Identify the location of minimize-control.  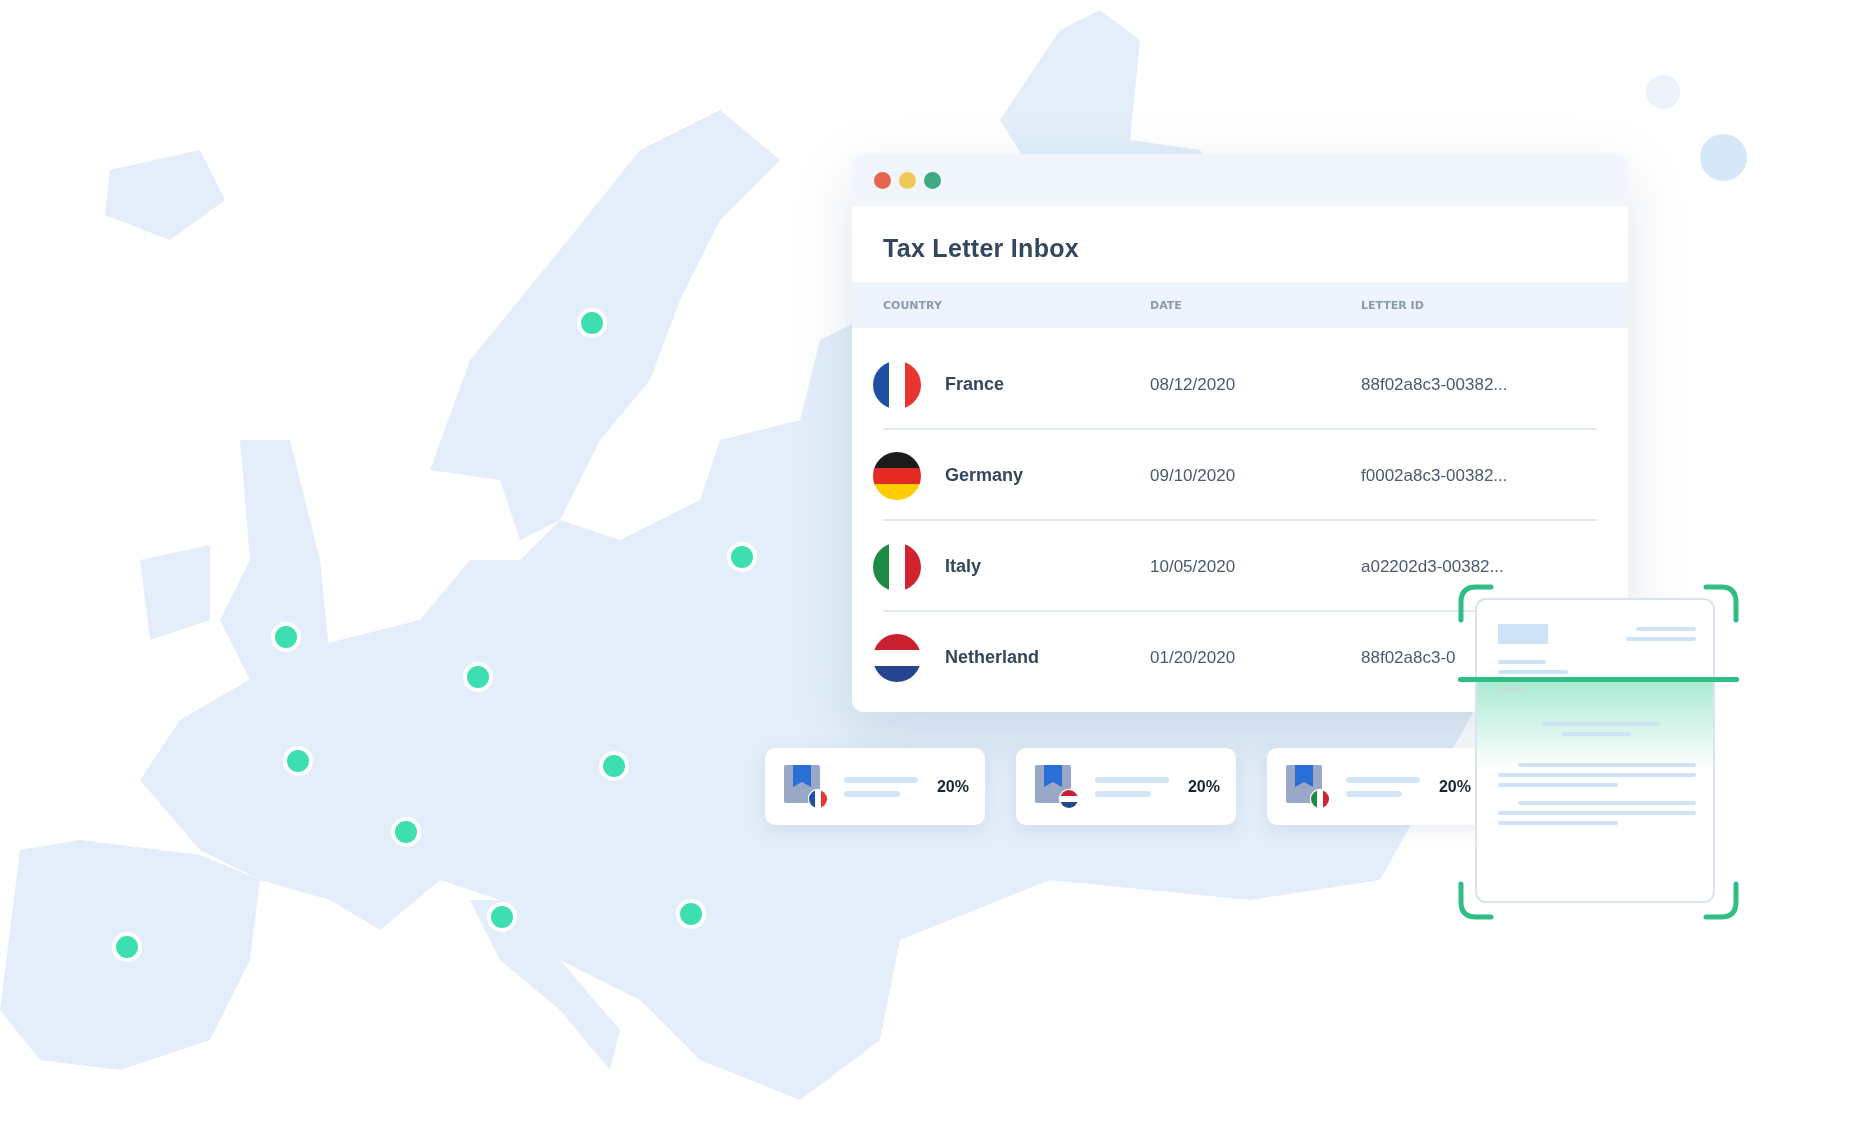
(907, 180).